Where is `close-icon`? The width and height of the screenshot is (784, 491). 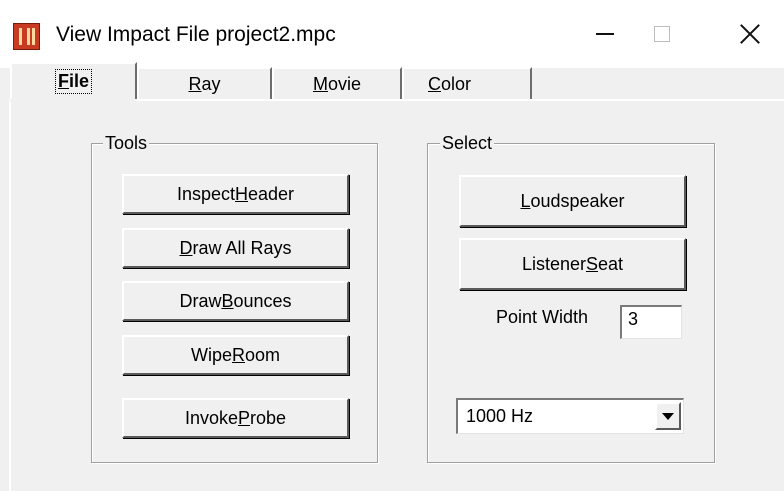
close-icon is located at coordinates (750, 34).